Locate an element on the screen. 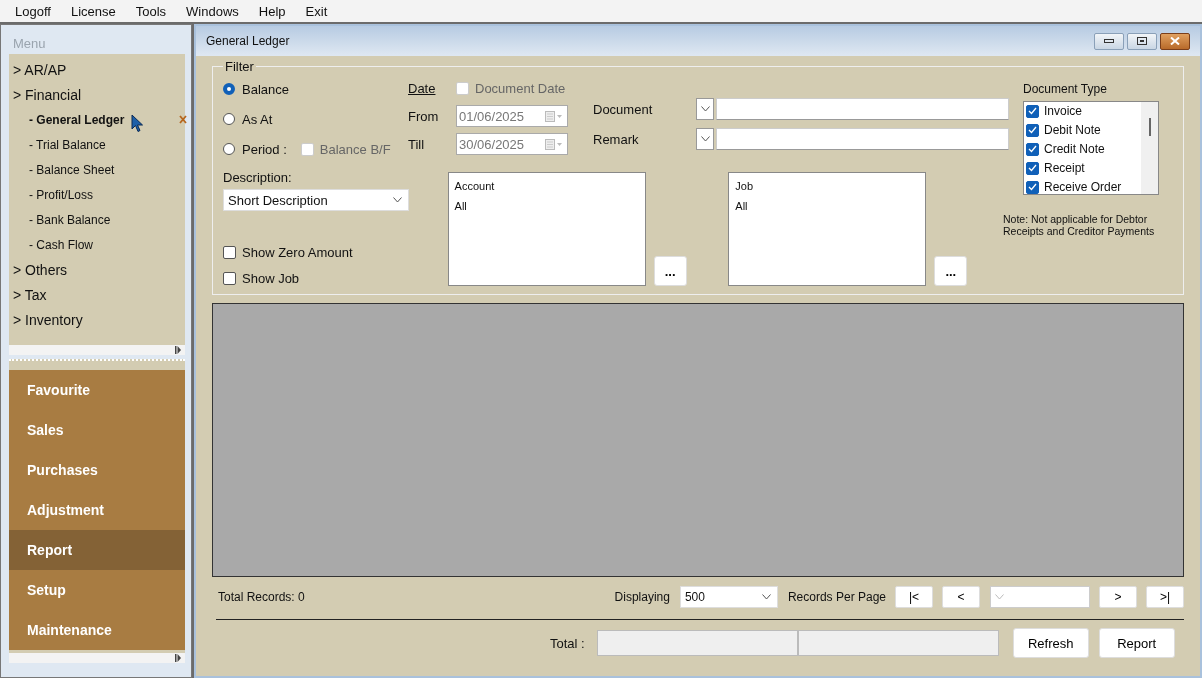  action-button: Refresh is located at coordinates (1050, 643).